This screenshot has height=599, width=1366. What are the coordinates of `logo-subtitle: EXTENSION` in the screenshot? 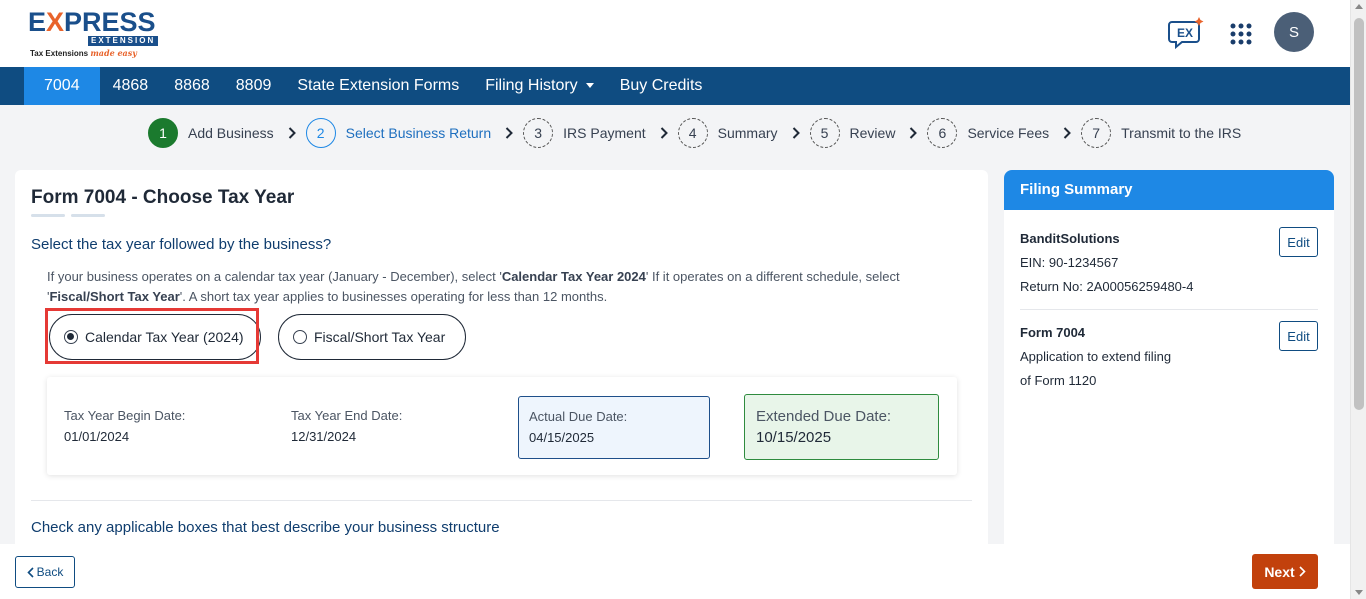 It's located at (123, 41).